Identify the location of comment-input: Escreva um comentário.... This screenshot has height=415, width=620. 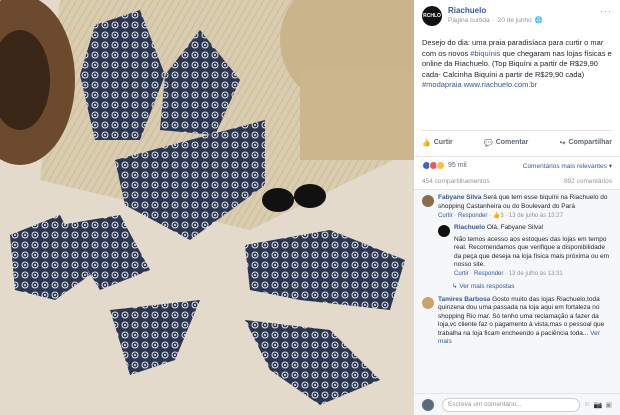
(511, 404).